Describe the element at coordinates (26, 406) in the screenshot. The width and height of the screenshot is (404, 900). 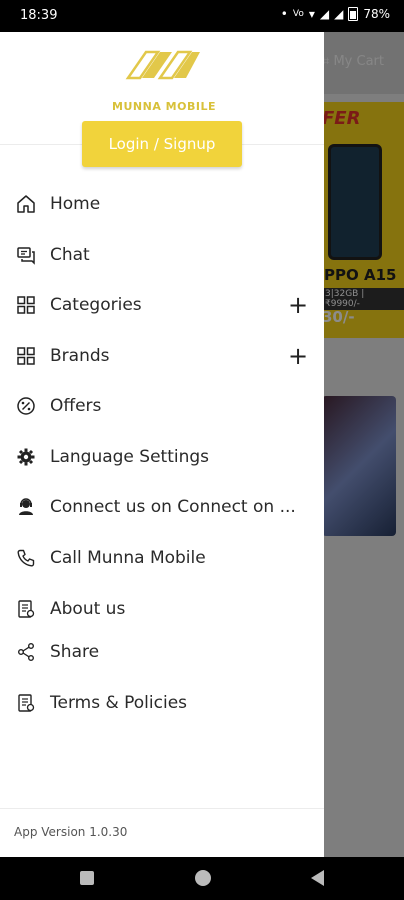
I see `percent-icon` at that location.